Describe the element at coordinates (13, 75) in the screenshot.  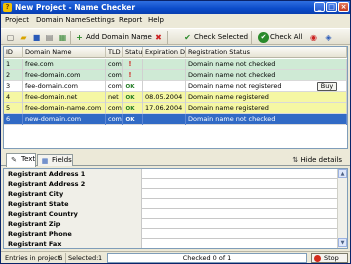
I see `cell-id: 2` at that location.